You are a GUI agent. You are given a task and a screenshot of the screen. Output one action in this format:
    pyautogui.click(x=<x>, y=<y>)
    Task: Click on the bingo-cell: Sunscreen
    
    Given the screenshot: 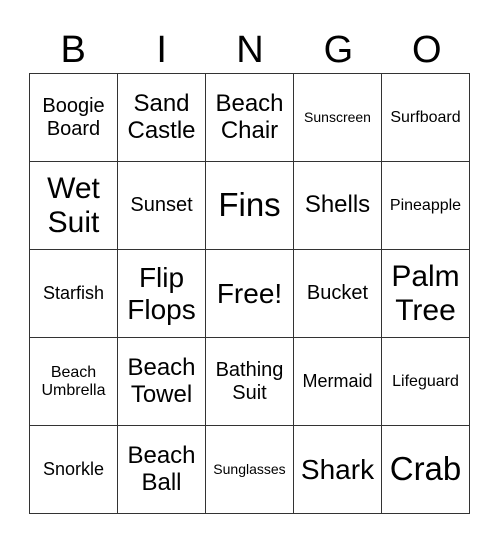 What is the action you would take?
    pyautogui.click(x=338, y=118)
    